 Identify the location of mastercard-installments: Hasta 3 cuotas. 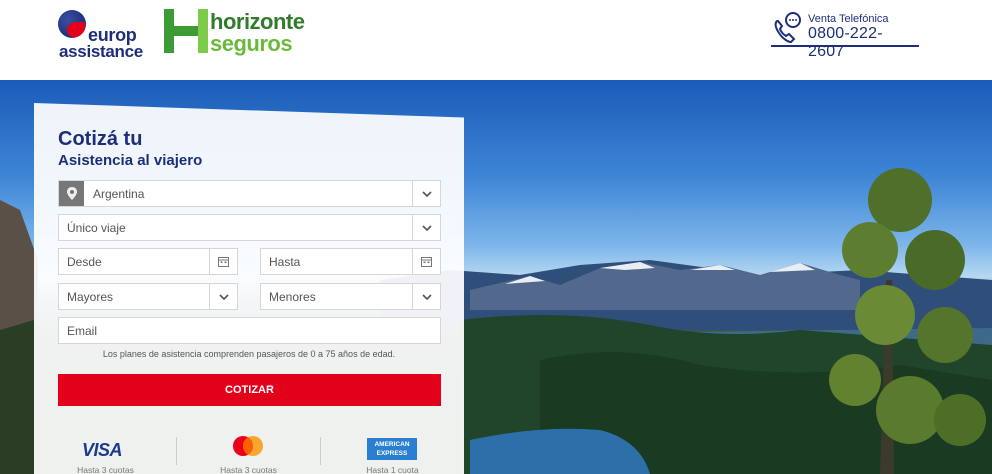
(248, 469).